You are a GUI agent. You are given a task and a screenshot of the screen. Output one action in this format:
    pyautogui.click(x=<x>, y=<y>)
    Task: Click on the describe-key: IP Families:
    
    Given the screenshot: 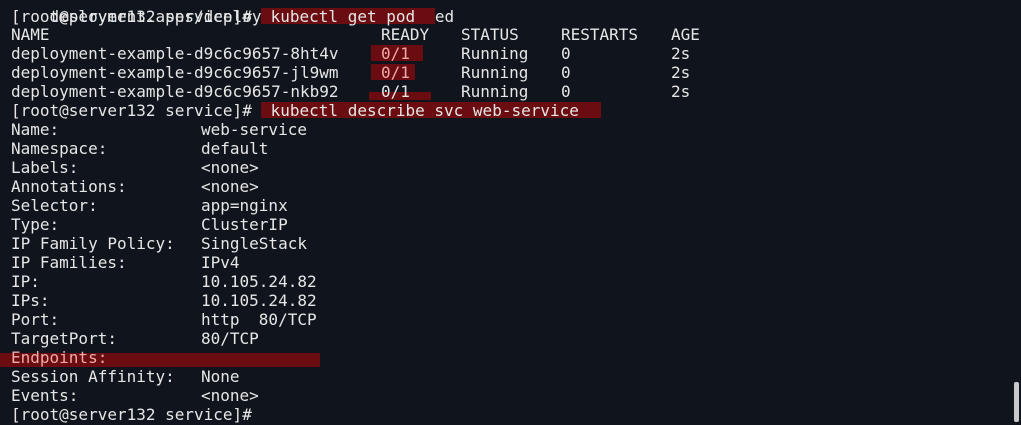 What is the action you would take?
    pyautogui.click(x=69, y=262)
    